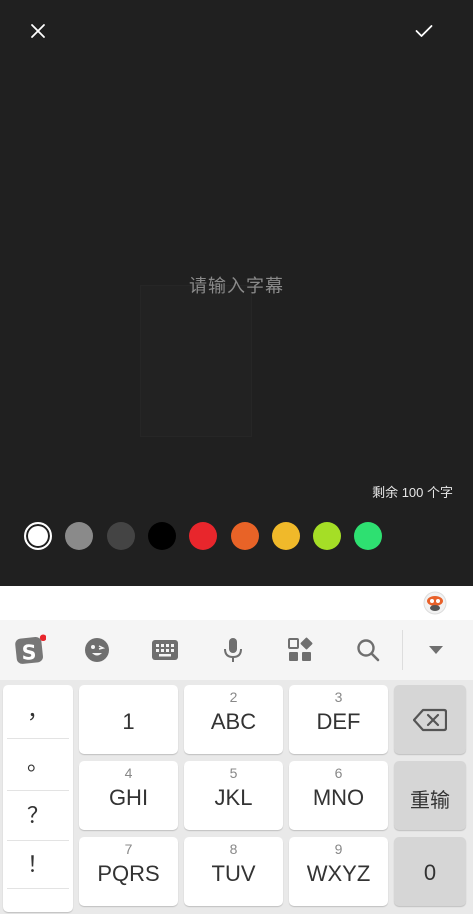 The width and height of the screenshot is (473, 914). I want to click on microphone-icon, so click(233, 650).